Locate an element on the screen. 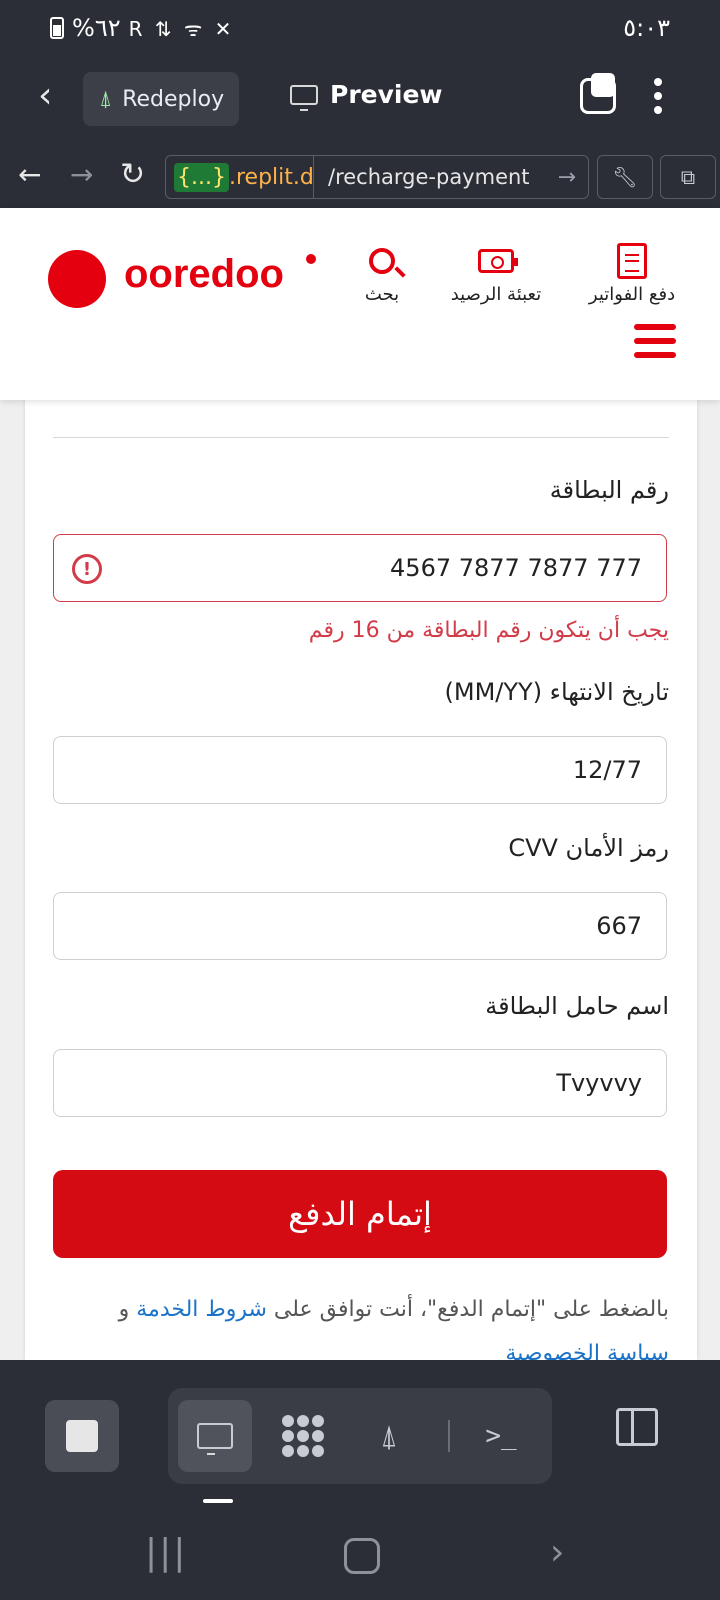 This screenshot has height=1600, width=720. search-icon is located at coordinates (382, 261).